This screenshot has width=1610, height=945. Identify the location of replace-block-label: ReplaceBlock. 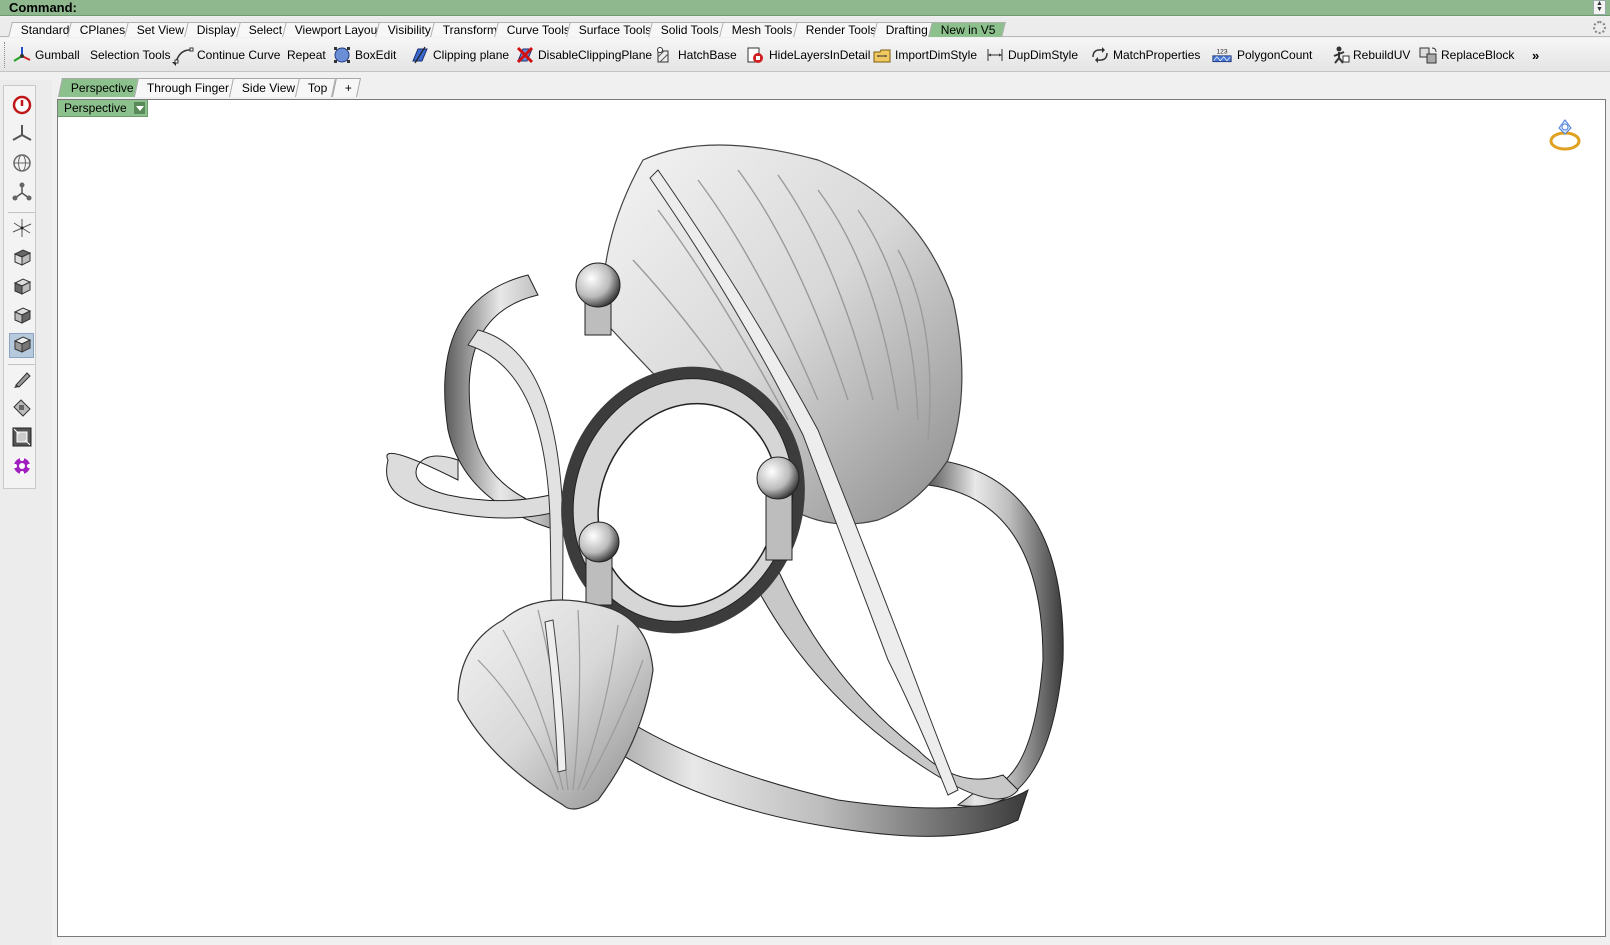
(1478, 55).